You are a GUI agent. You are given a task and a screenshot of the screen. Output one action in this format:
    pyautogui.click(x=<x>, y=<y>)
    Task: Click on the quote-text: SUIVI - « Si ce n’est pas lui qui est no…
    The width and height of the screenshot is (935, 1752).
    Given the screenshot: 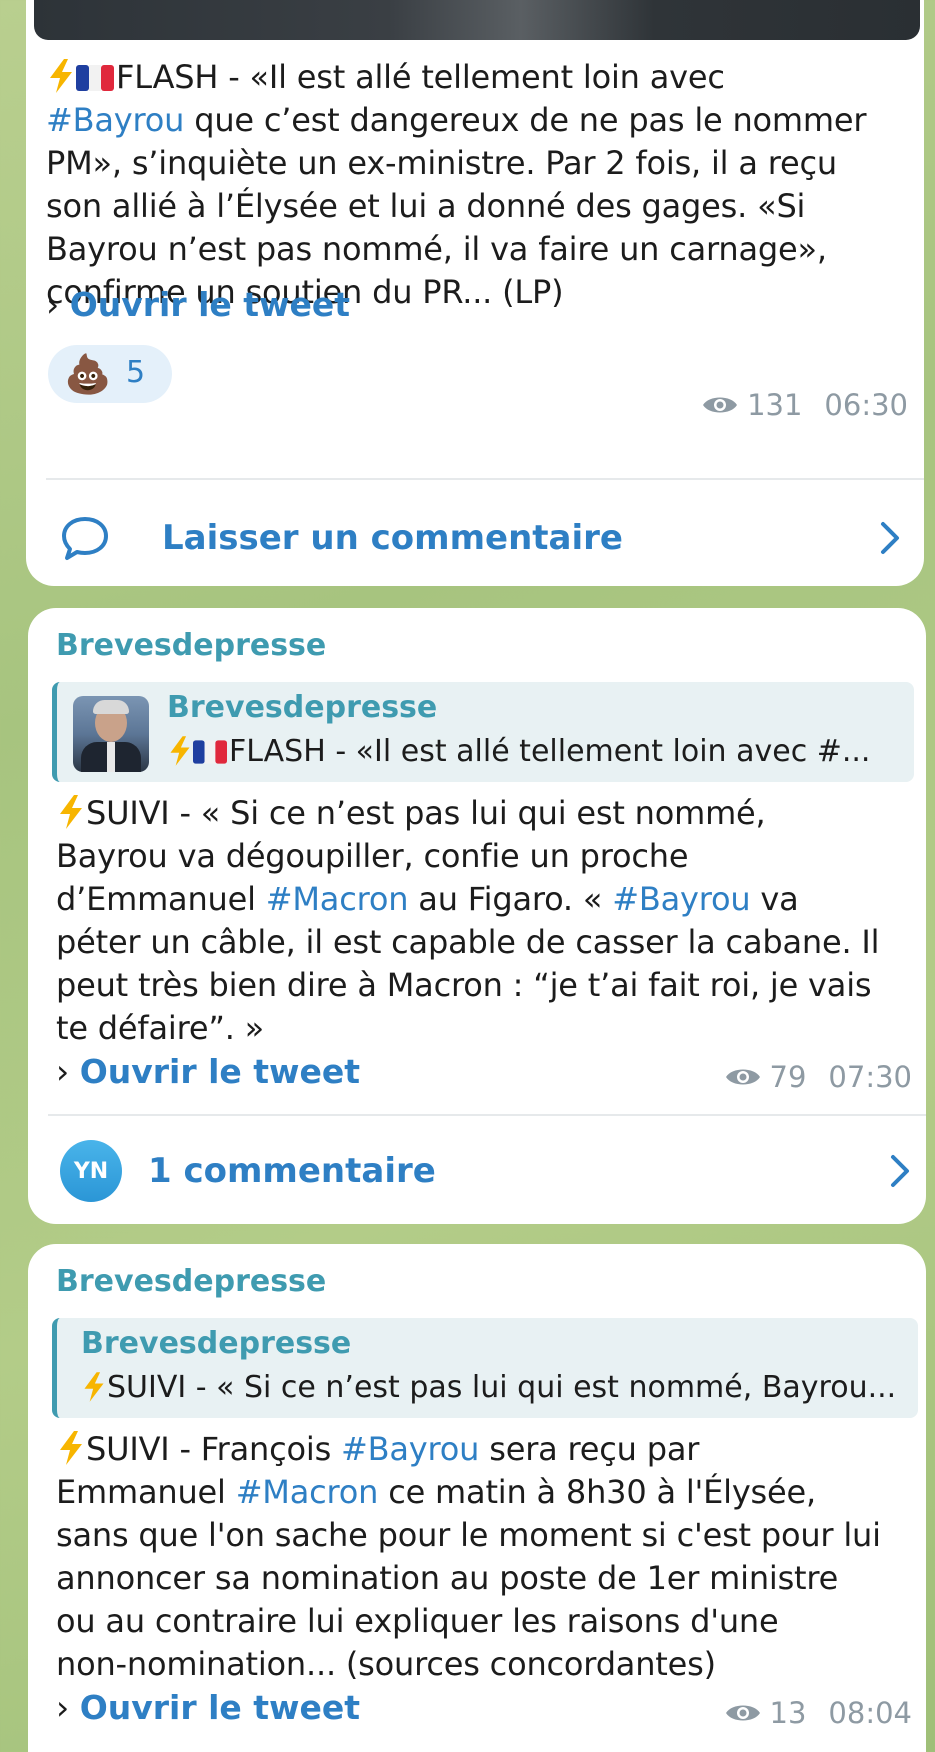 What is the action you would take?
    pyautogui.click(x=496, y=1387)
    